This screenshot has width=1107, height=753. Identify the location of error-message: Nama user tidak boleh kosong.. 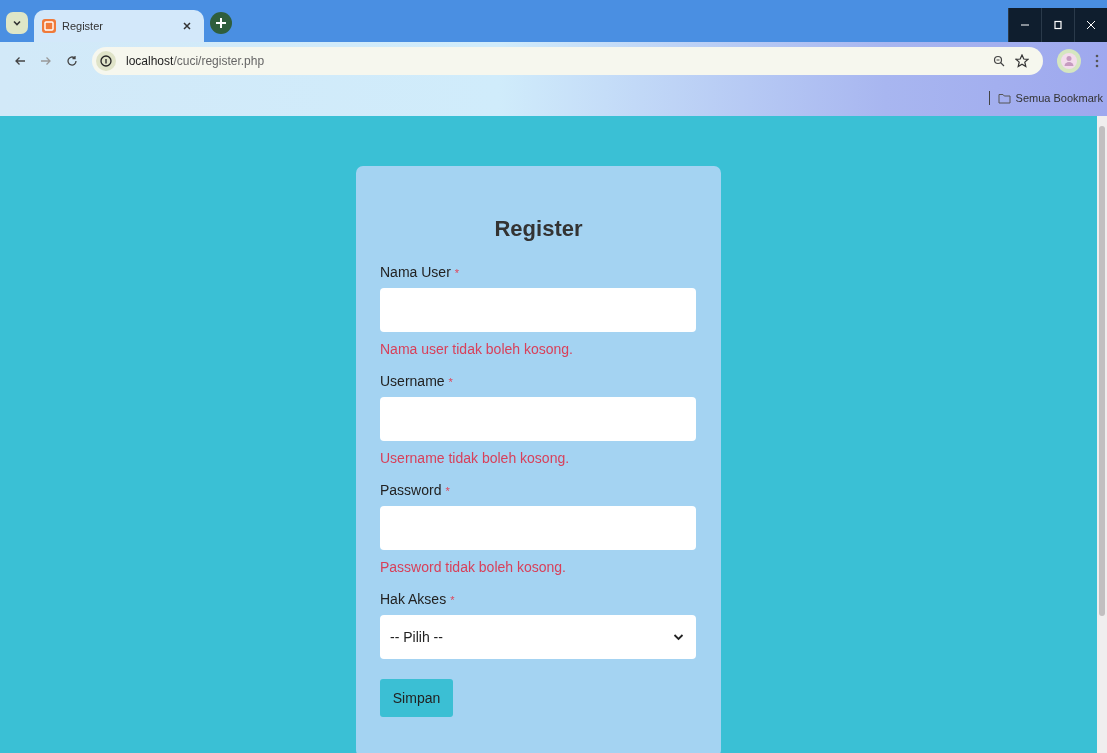
(477, 349).